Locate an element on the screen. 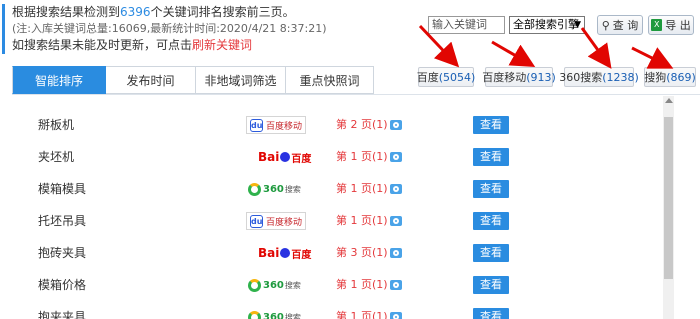  query-button: ⚲ 查 询 is located at coordinates (620, 25).